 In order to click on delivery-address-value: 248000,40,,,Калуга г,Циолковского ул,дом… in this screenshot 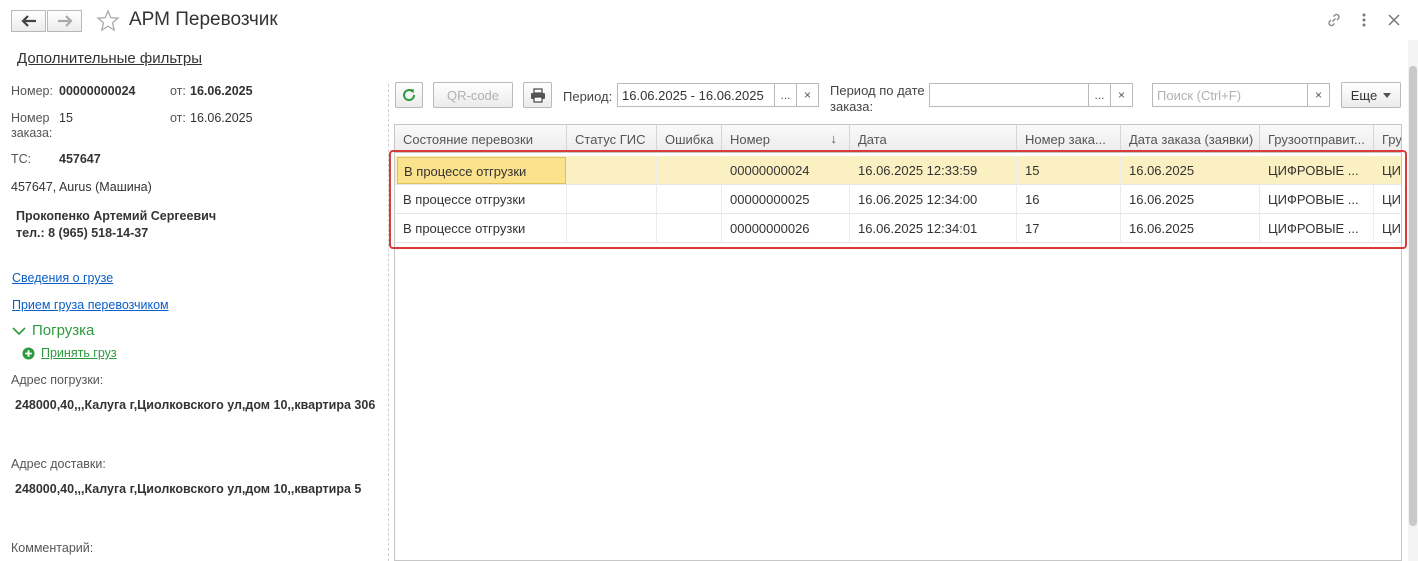, I will do `click(188, 489)`.